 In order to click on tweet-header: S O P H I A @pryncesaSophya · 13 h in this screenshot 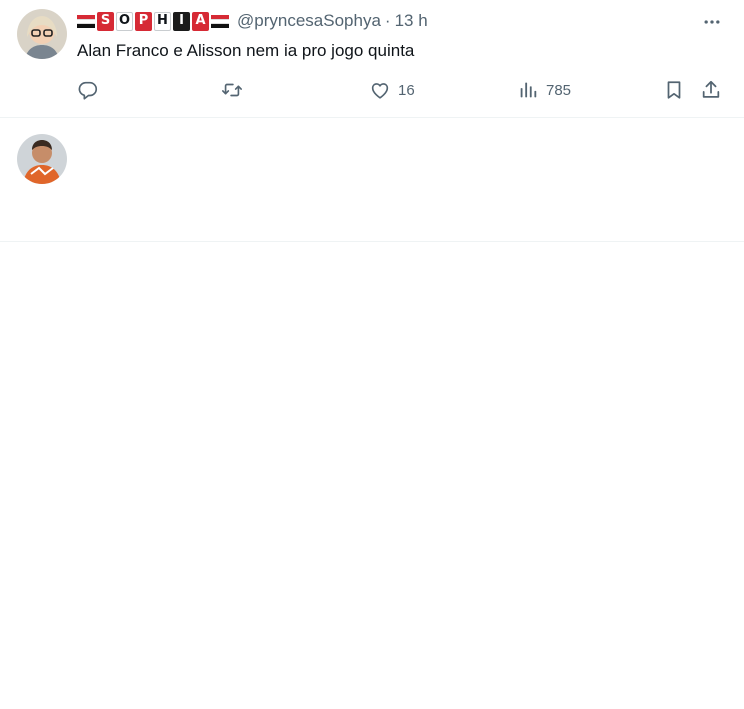, I will do `click(380, 21)`.